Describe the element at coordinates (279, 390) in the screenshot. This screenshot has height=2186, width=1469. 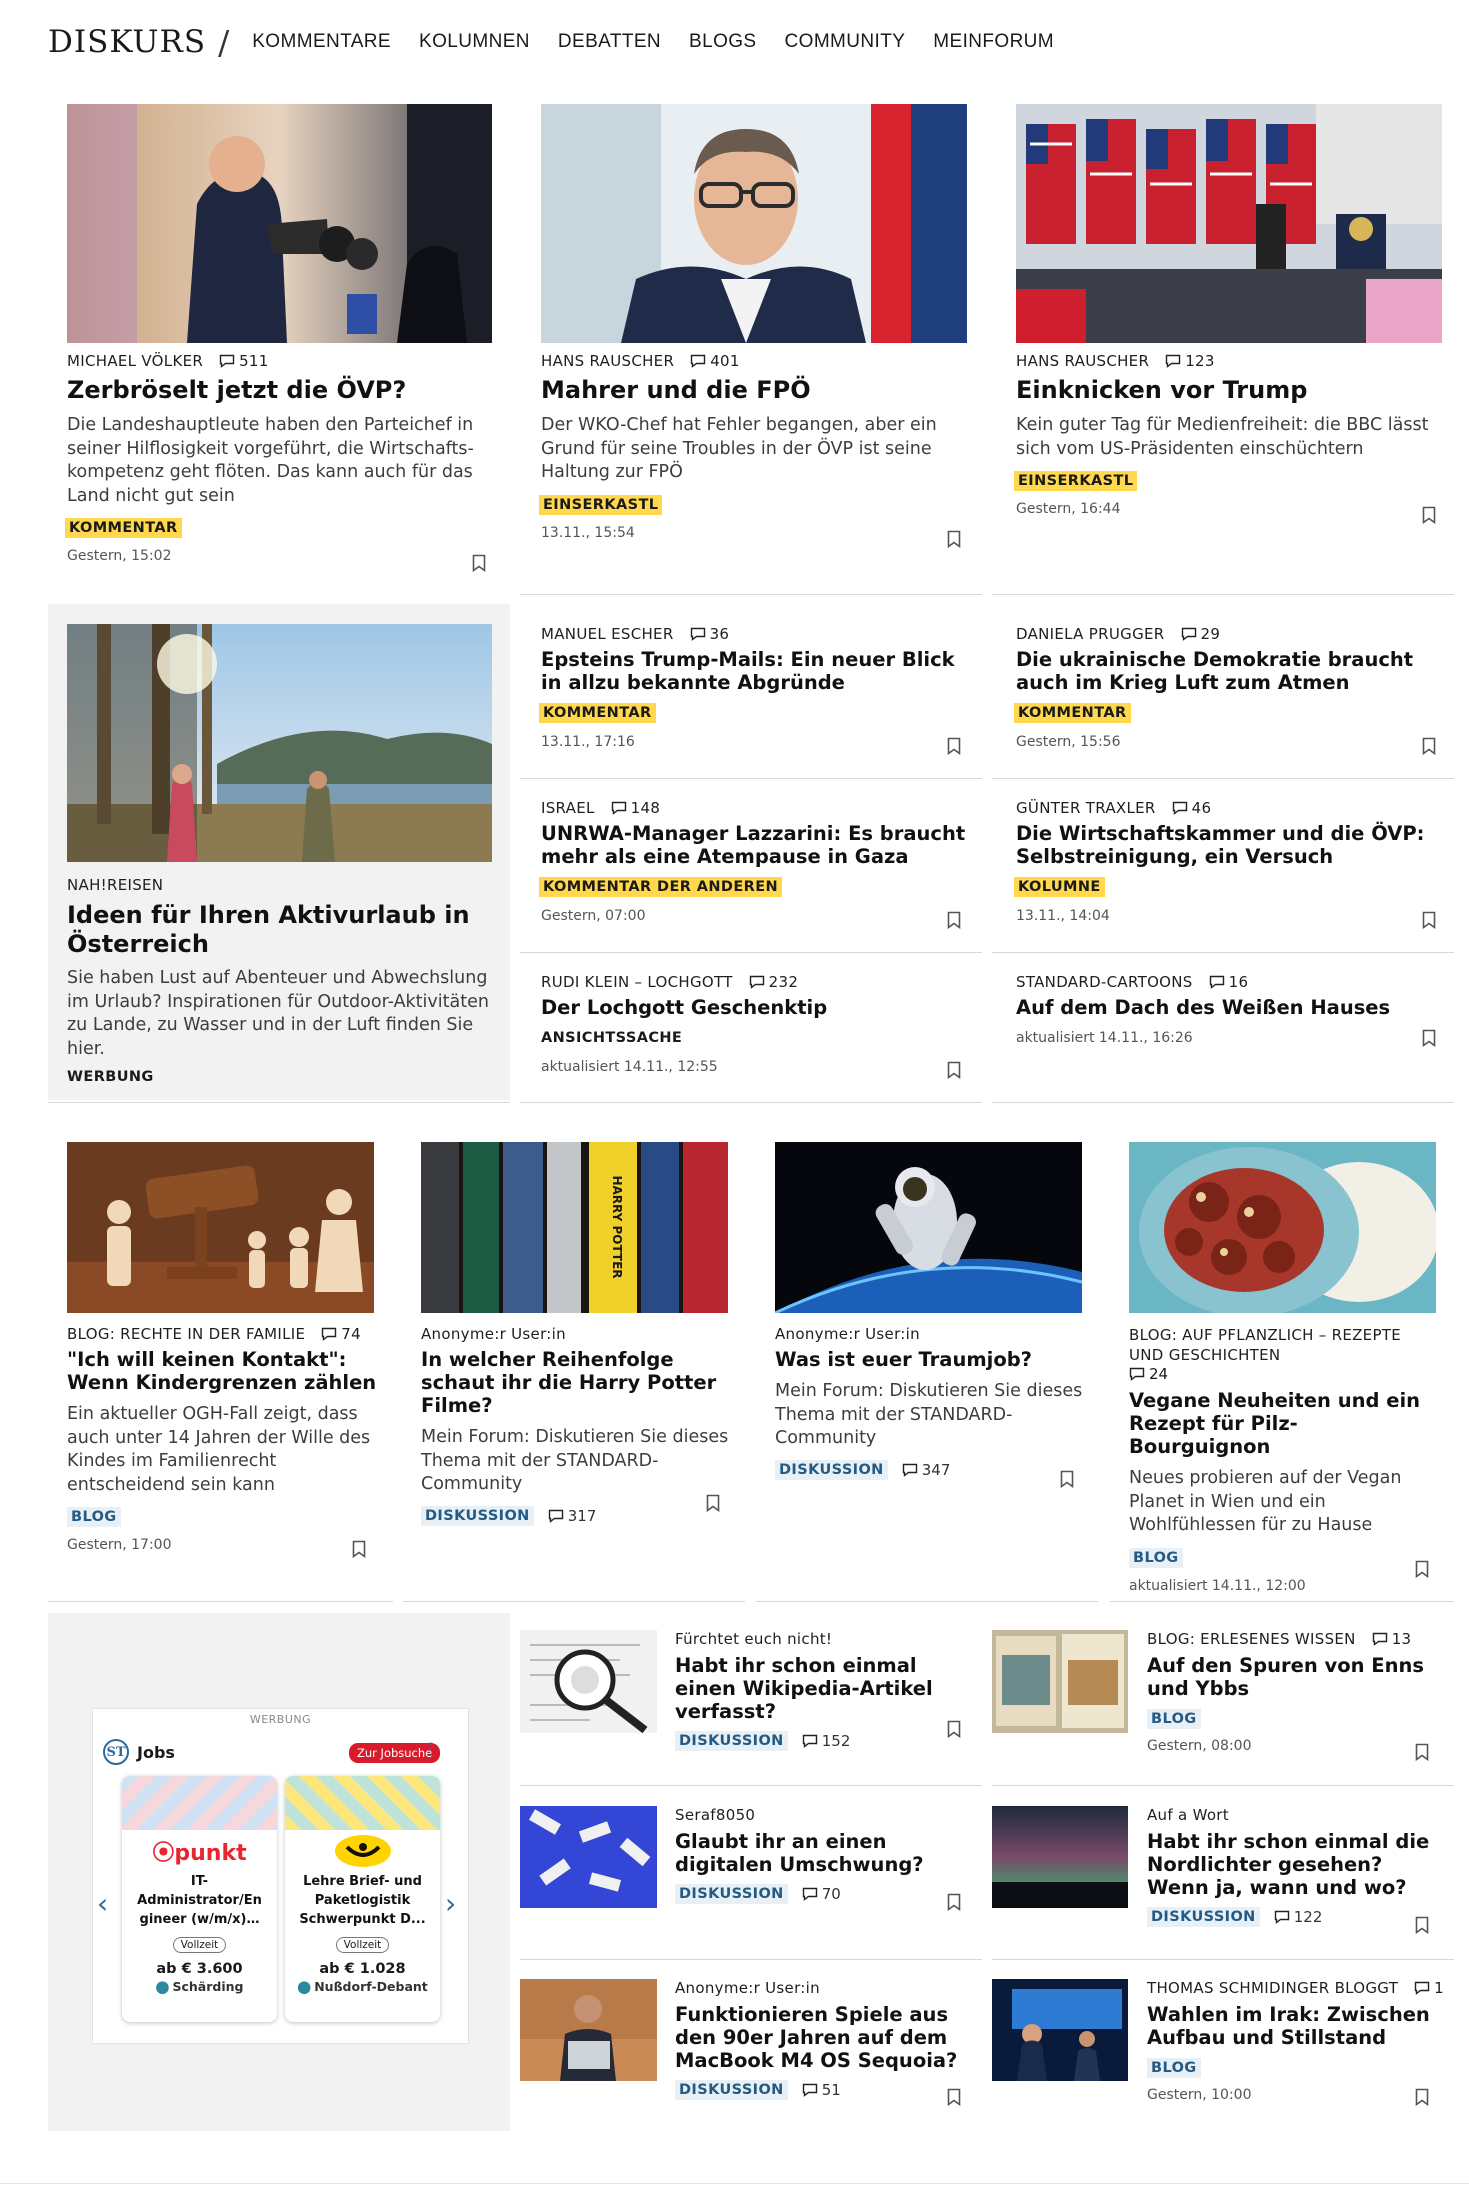
I see `article-title: Zerbröselt jetzt die ÖVP?` at that location.